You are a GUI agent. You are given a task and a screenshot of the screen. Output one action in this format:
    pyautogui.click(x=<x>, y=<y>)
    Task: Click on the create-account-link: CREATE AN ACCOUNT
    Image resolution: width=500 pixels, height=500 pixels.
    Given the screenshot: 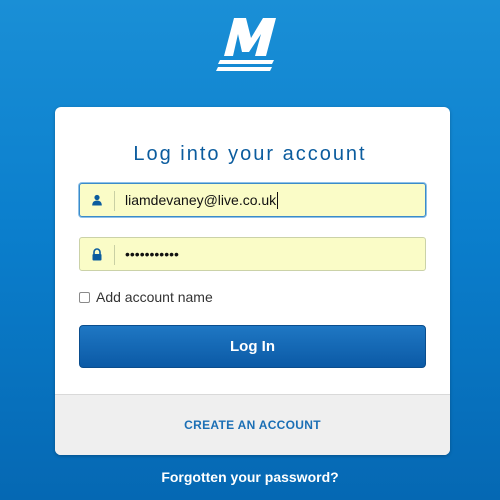 What is the action you would take?
    pyautogui.click(x=252, y=425)
    